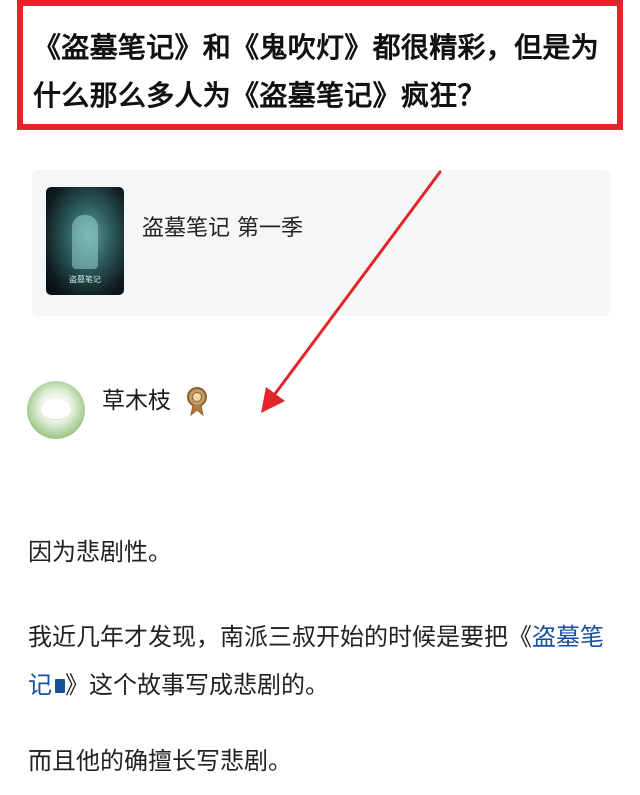 This screenshot has width=640, height=795. Describe the element at coordinates (60, 686) in the screenshot. I see `book-icon` at that location.